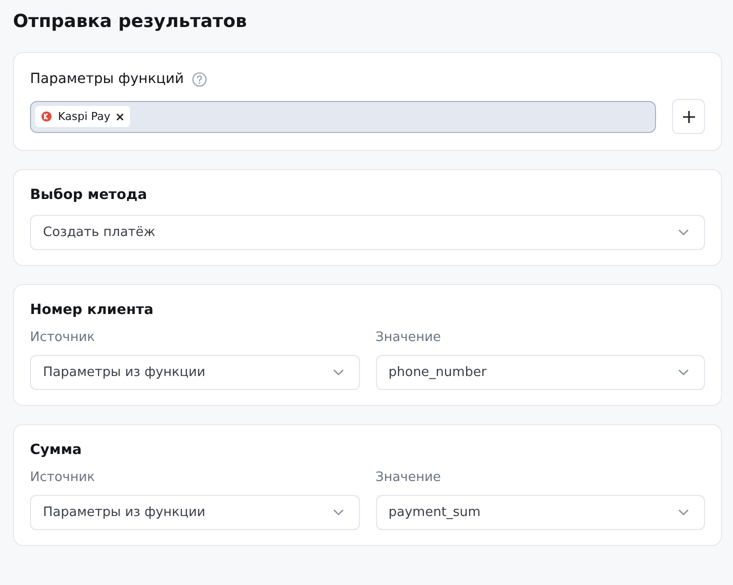 Image resolution: width=733 pixels, height=585 pixels. I want to click on tag-label: Kaspi Pay, so click(84, 116).